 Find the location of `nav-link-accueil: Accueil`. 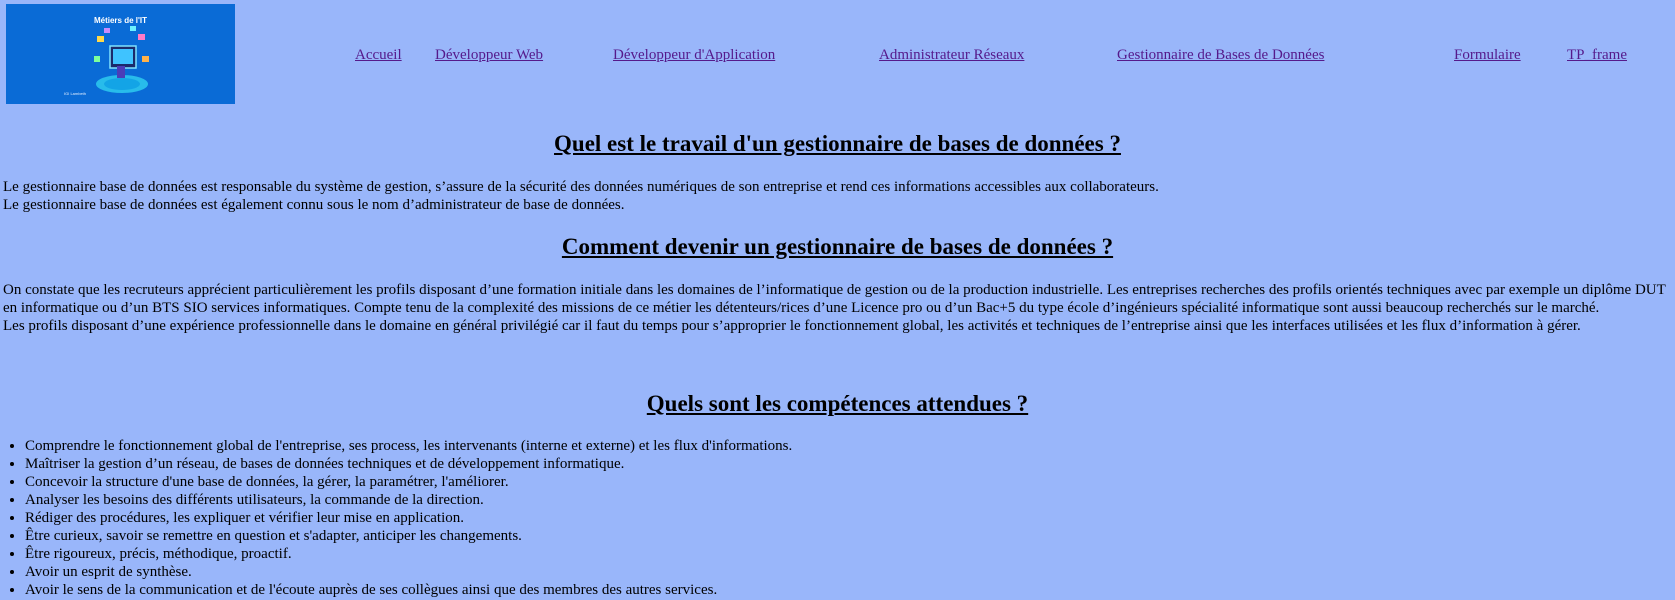

nav-link-accueil: Accueil is located at coordinates (378, 55).